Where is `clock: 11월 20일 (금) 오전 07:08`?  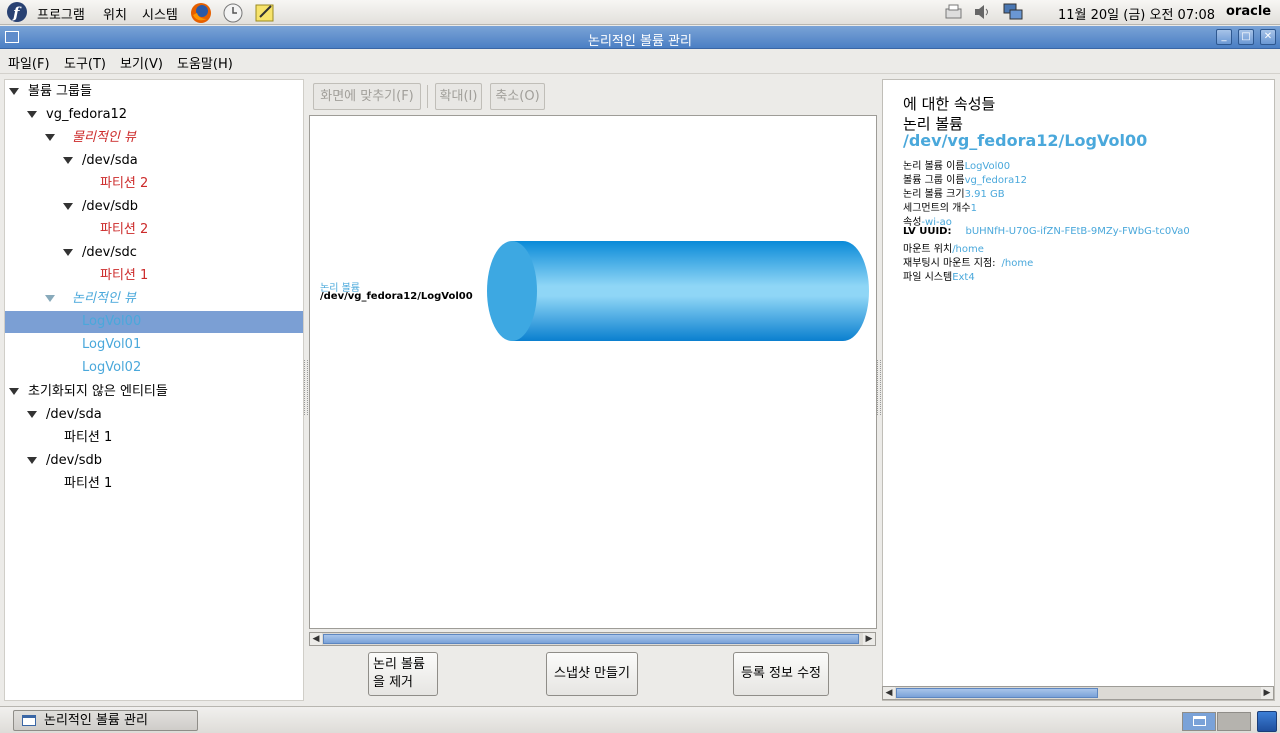
clock: 11월 20일 (금) 오전 07:08 is located at coordinates (1136, 13).